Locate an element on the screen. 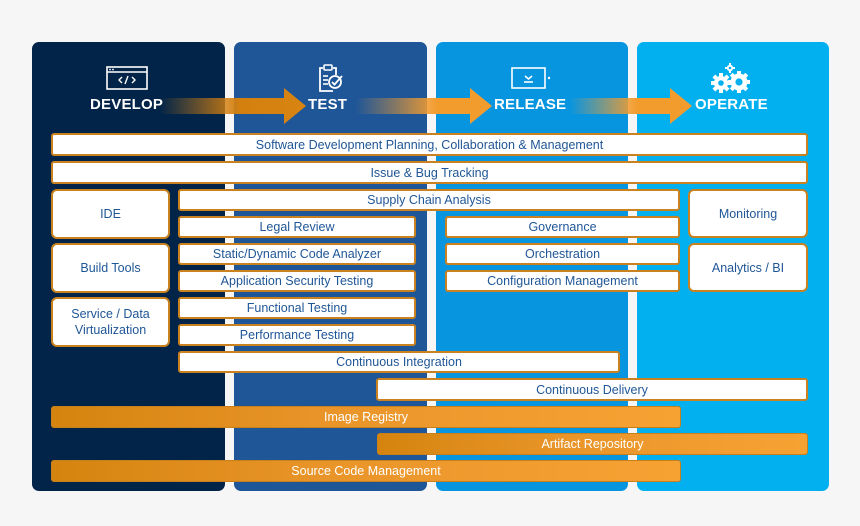 This screenshot has height=526, width=860. build-tools-box: Build Tools is located at coordinates (110, 268).